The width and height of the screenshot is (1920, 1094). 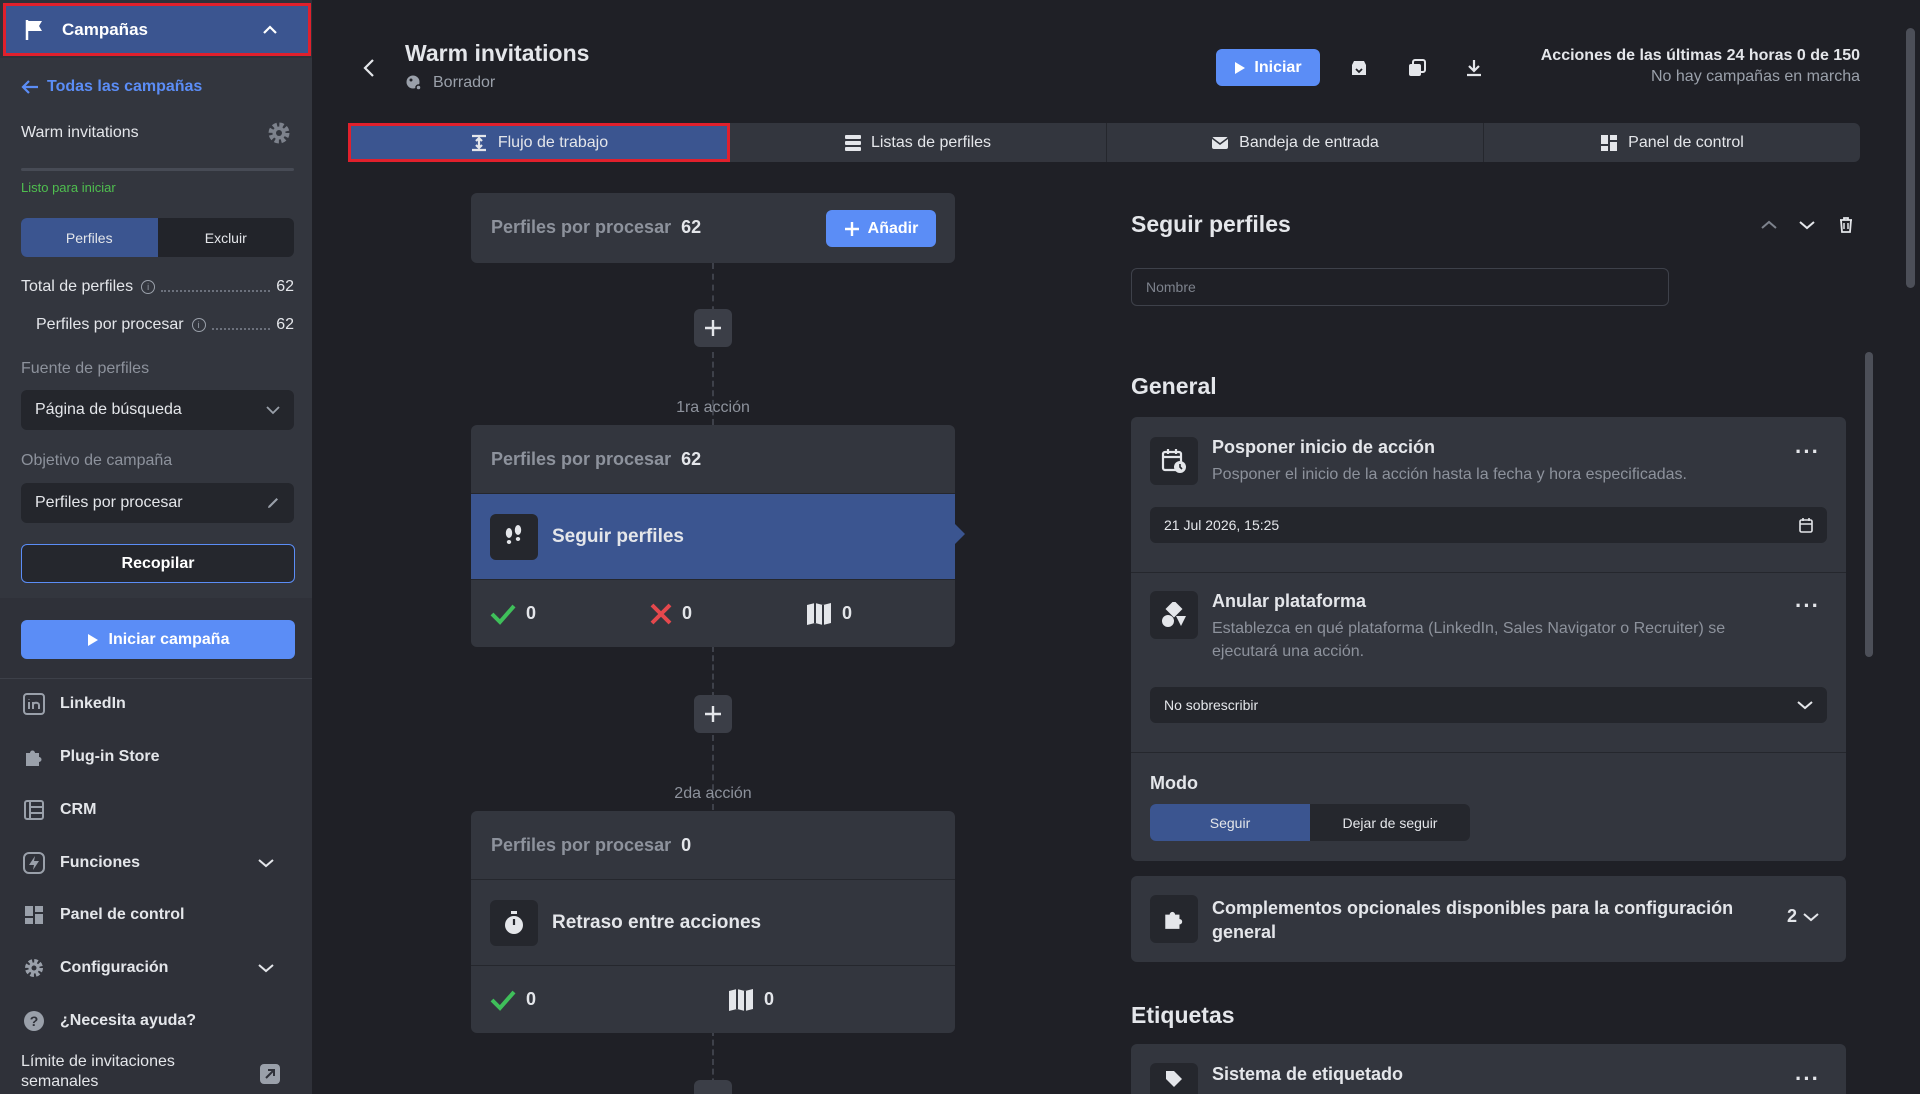 I want to click on platform-select-value: No sobrescribir, so click(x=1211, y=705).